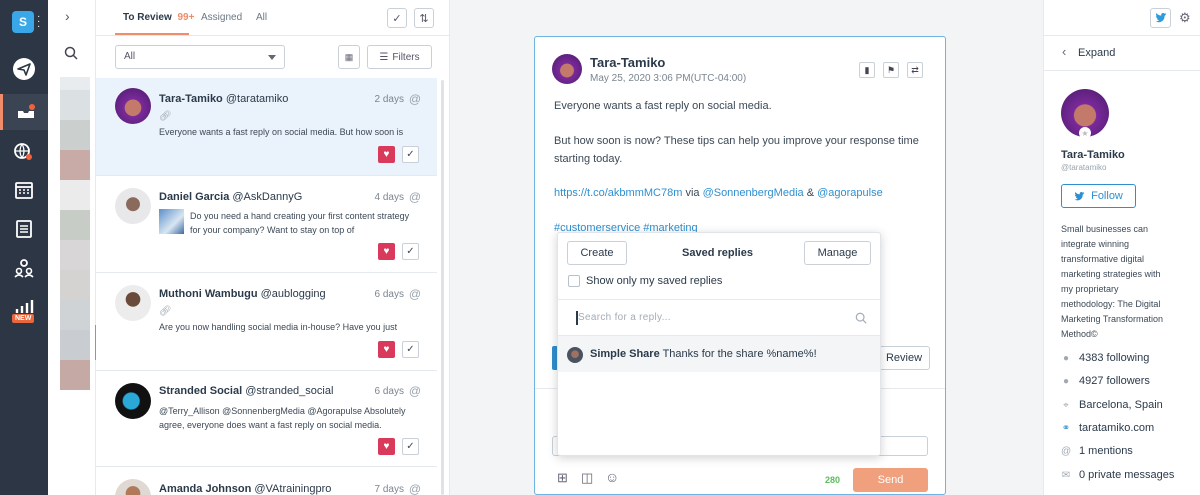 The image size is (1200, 495). Describe the element at coordinates (186, 17) in the screenshot. I see `review-count-badge: 99+` at that location.